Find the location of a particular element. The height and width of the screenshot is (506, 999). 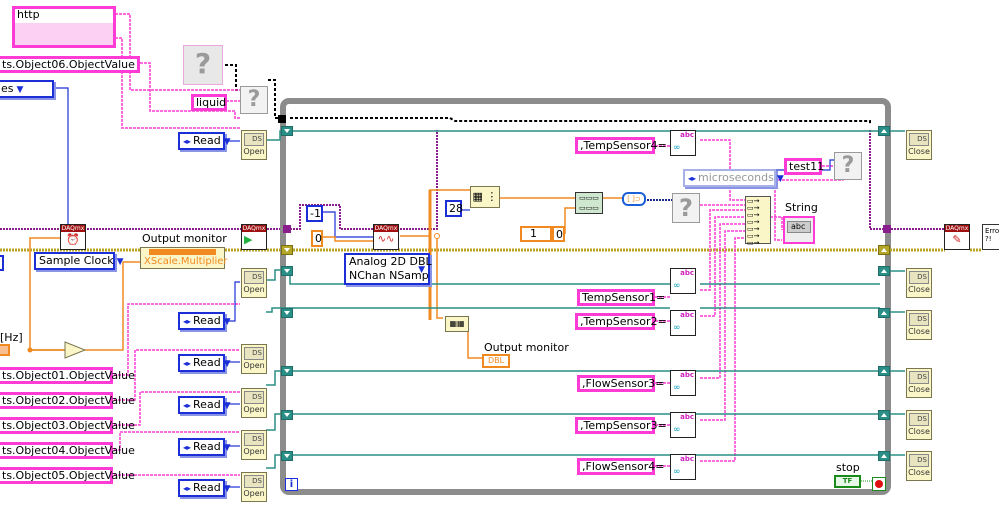

datasocket-close-4: DS Close is located at coordinates (919, 425).